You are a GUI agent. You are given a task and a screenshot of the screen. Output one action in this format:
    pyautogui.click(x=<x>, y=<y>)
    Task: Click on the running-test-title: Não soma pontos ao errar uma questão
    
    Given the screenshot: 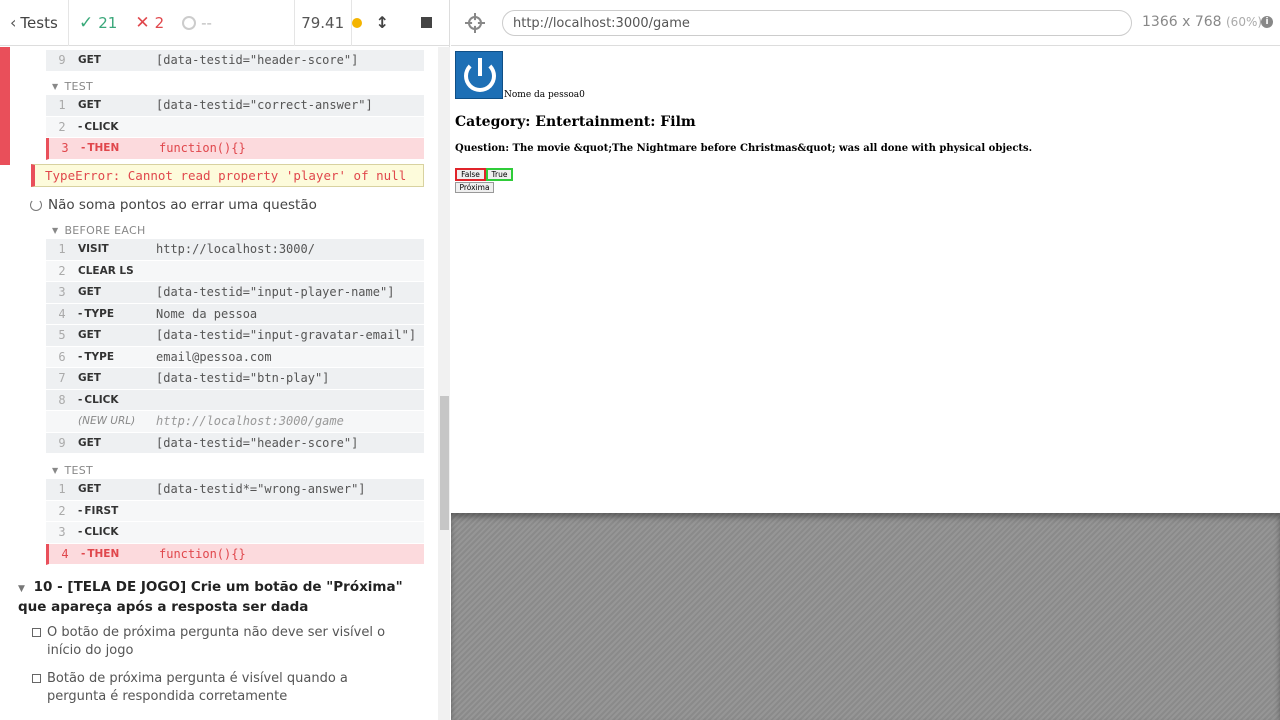 What is the action you would take?
    pyautogui.click(x=173, y=205)
    